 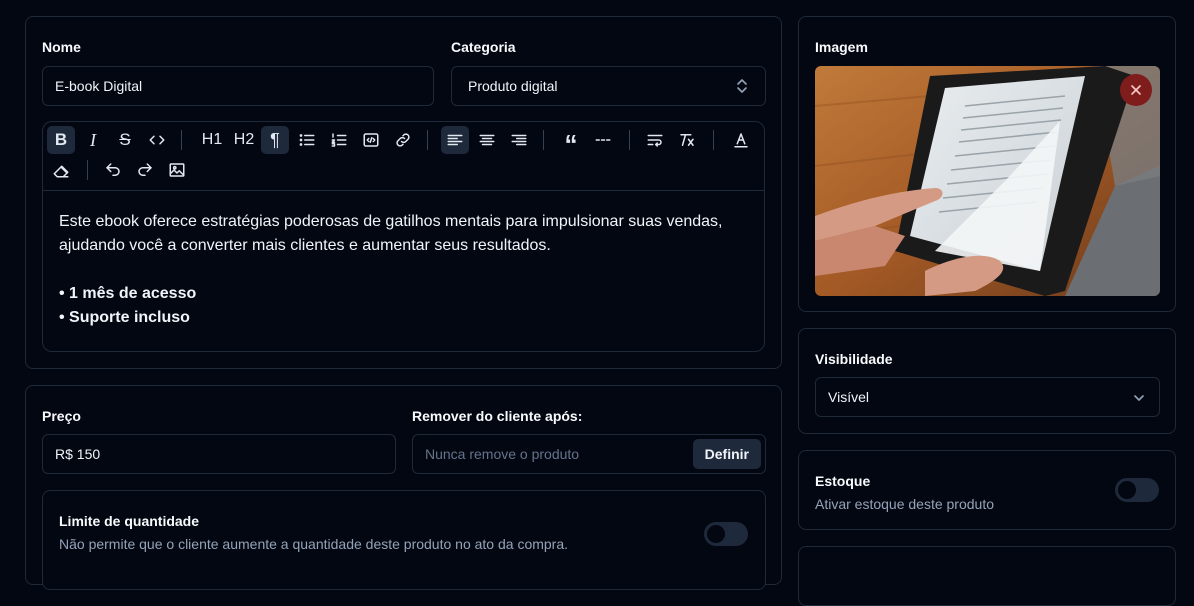 I want to click on list-item: • Suporte incluso, so click(x=124, y=317).